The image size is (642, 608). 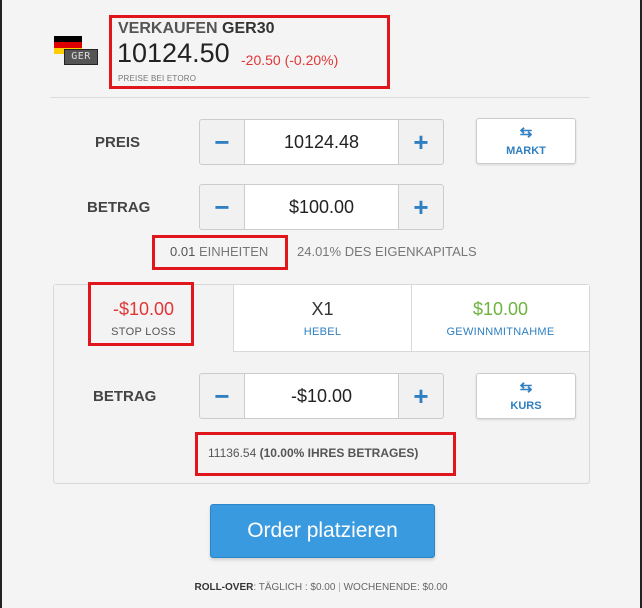 I want to click on rate-increase-button: +, so click(x=421, y=142).